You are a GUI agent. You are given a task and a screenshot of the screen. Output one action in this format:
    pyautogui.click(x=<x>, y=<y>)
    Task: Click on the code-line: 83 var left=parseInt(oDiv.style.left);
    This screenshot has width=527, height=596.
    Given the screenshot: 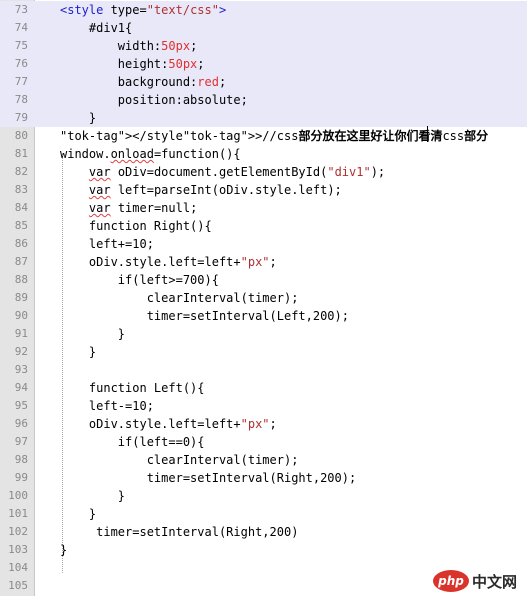 What is the action you would take?
    pyautogui.click(x=263, y=190)
    